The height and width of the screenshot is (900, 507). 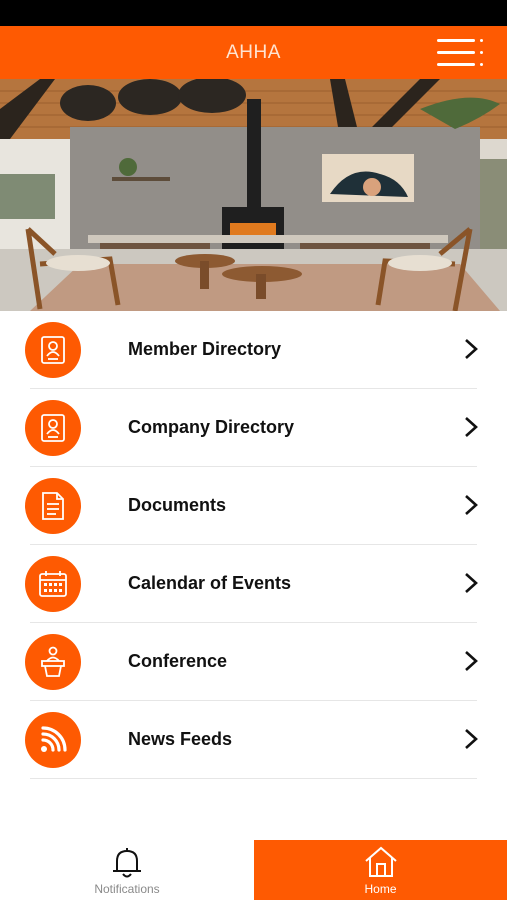 What do you see at coordinates (253, 662) in the screenshot?
I see `menu-item-conference: Conference` at bounding box center [253, 662].